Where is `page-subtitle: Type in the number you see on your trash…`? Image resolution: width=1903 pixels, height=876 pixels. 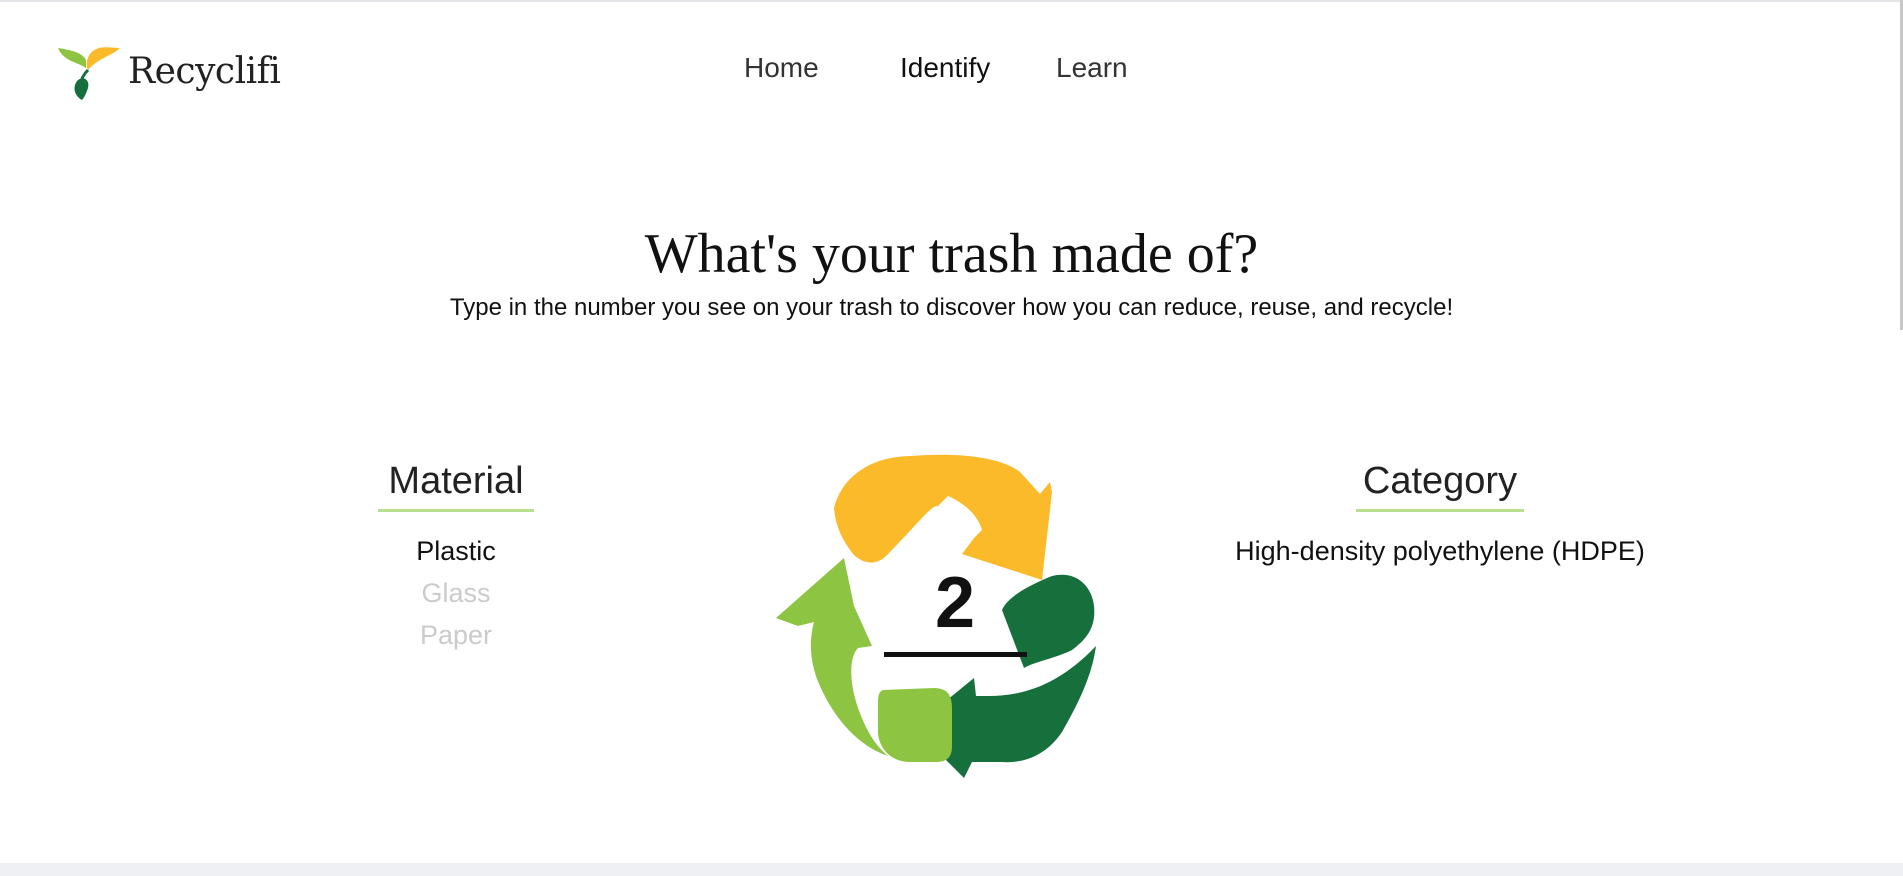
page-subtitle: Type in the number you see on your trash… is located at coordinates (951, 307).